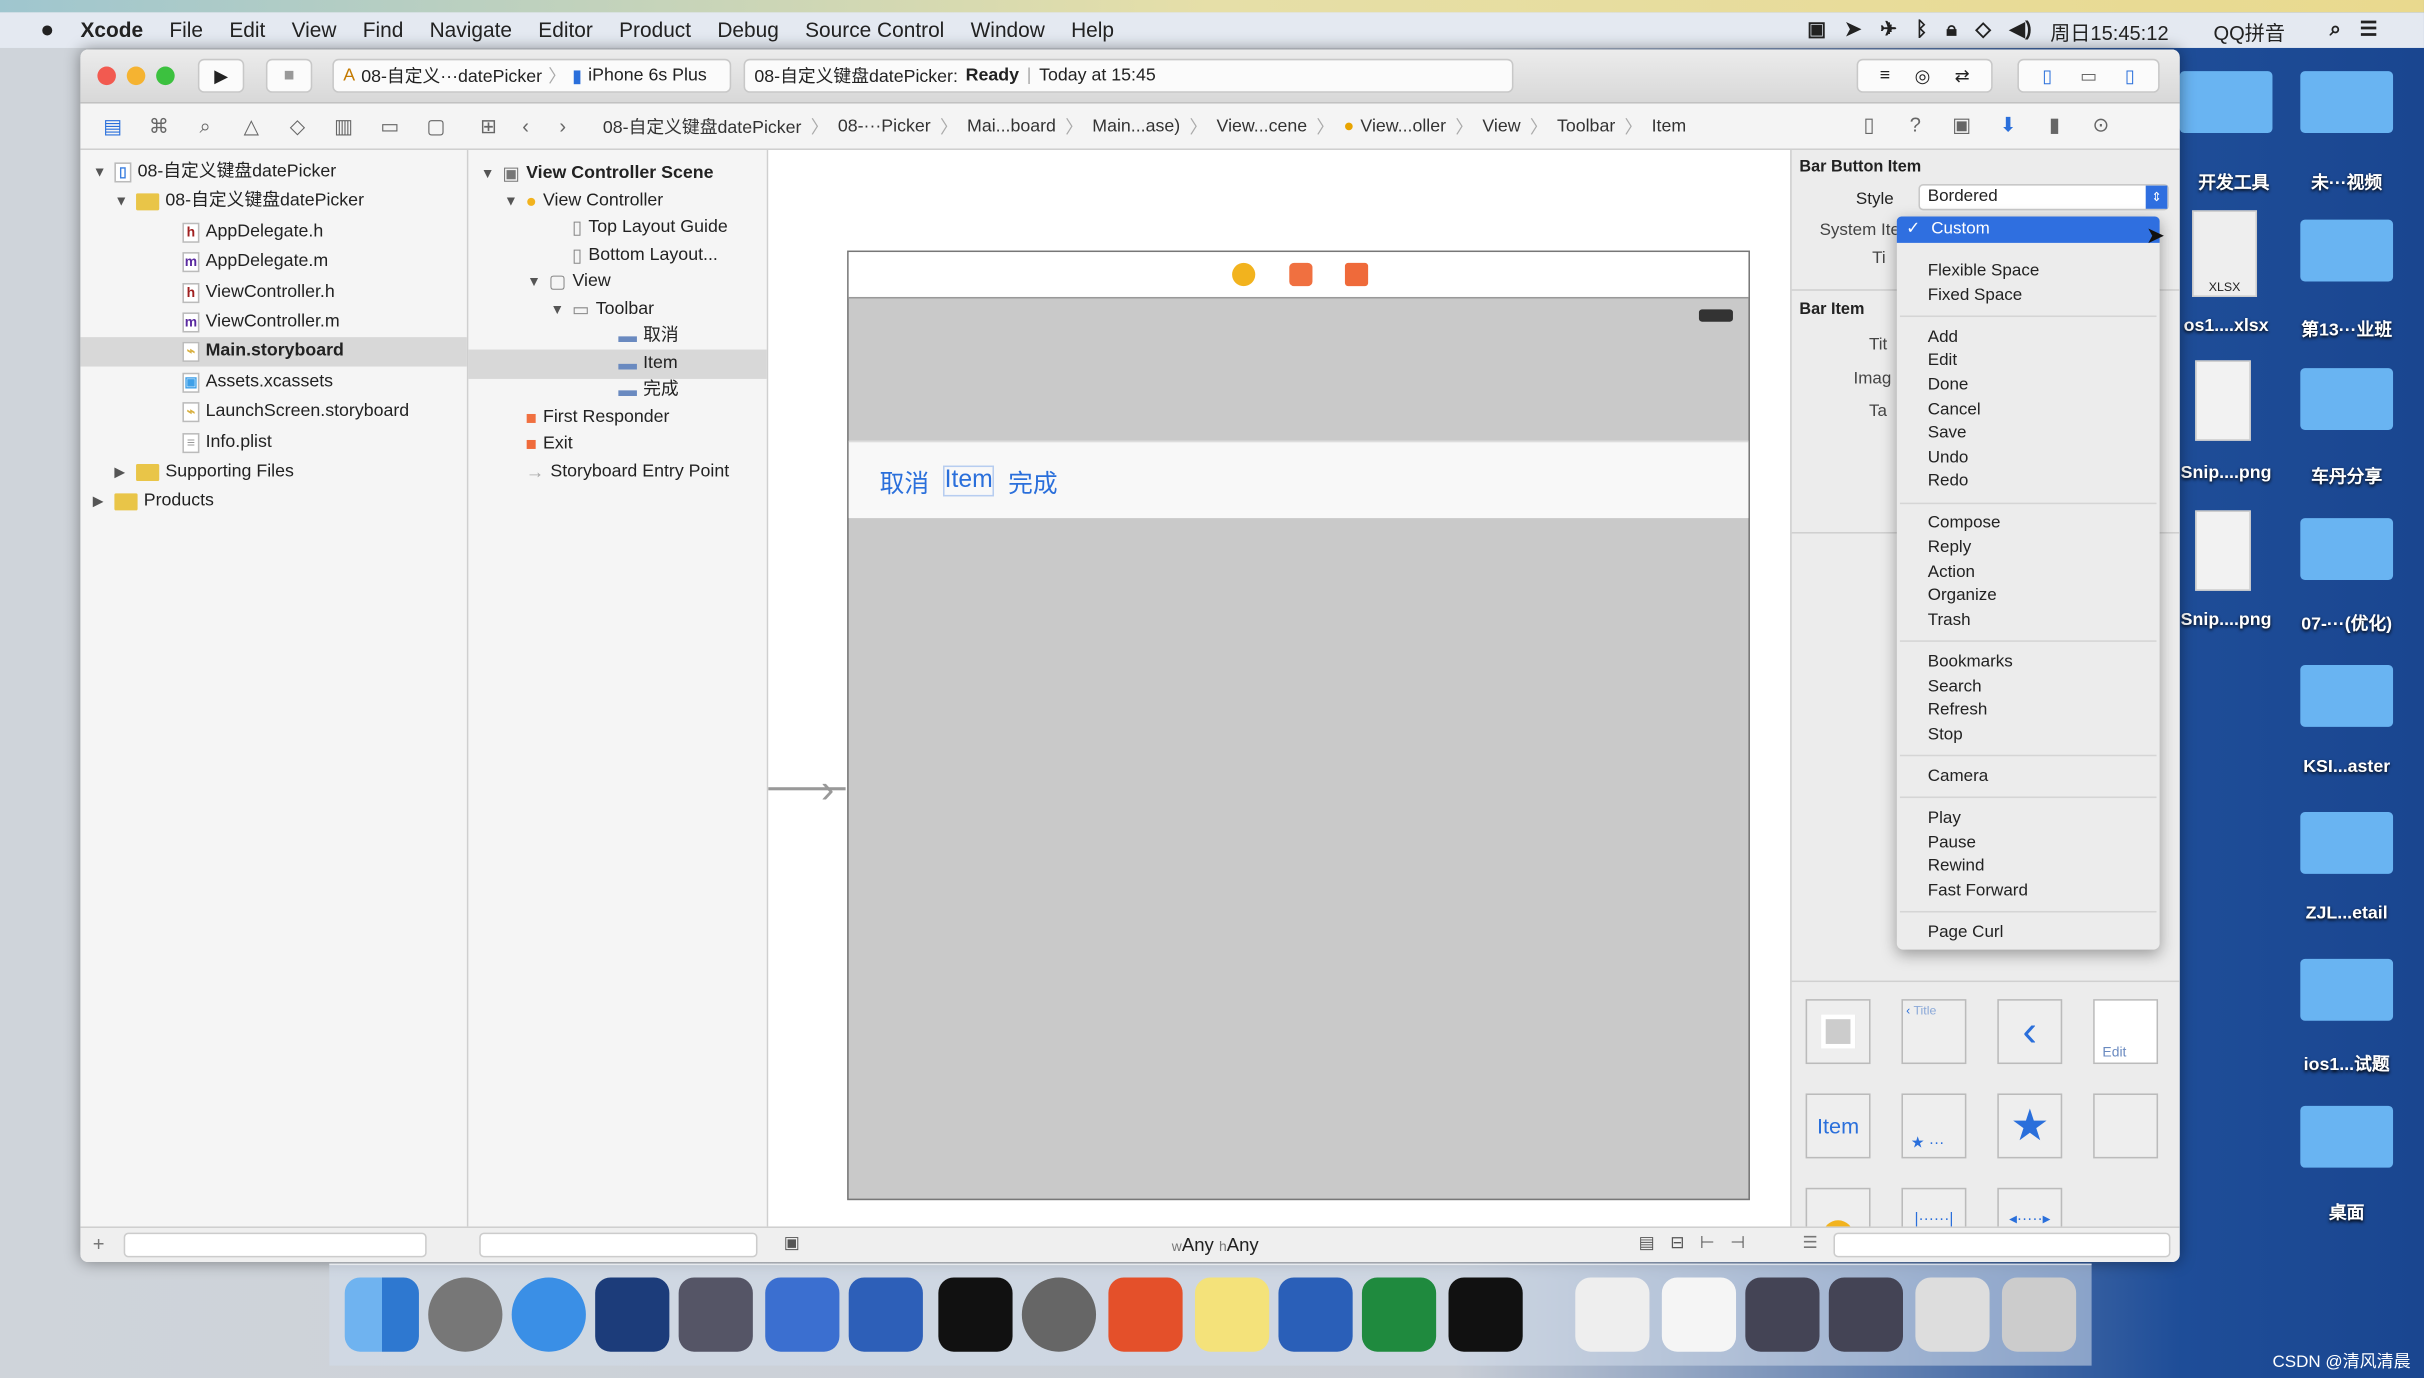 This screenshot has height=1378, width=2424. Describe the element at coordinates (2088, 76) in the screenshot. I see `debug-toggle-icon: ▭` at that location.